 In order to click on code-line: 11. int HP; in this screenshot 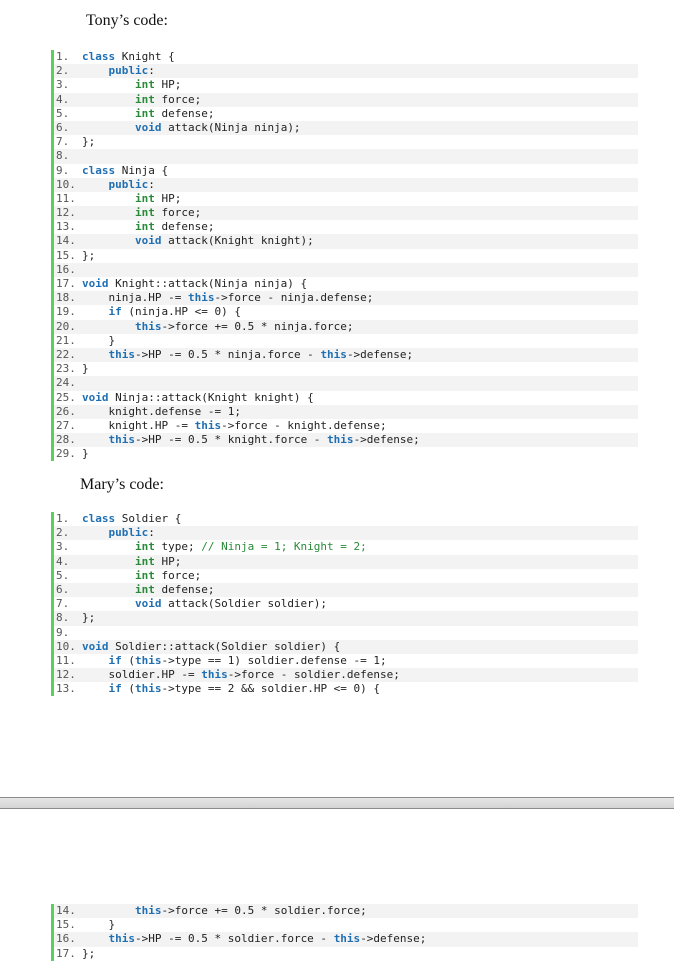, I will do `click(346, 199)`.